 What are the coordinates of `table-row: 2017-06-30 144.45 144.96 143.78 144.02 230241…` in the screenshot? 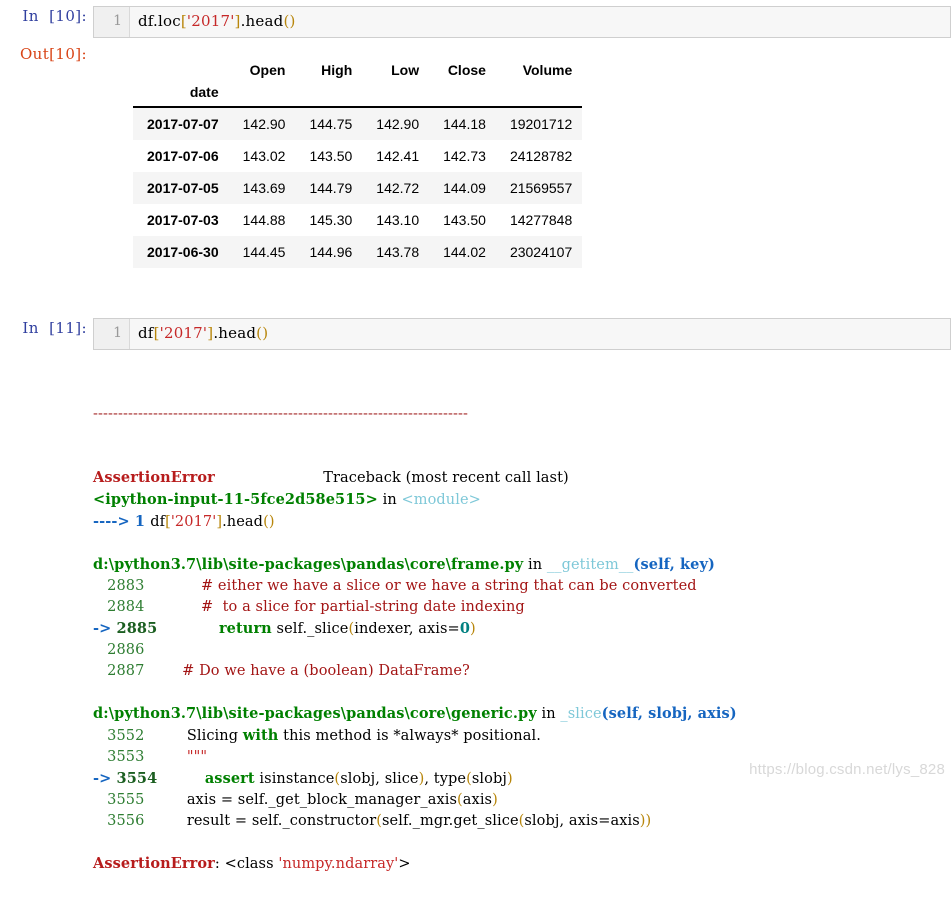 It's located at (358, 252).